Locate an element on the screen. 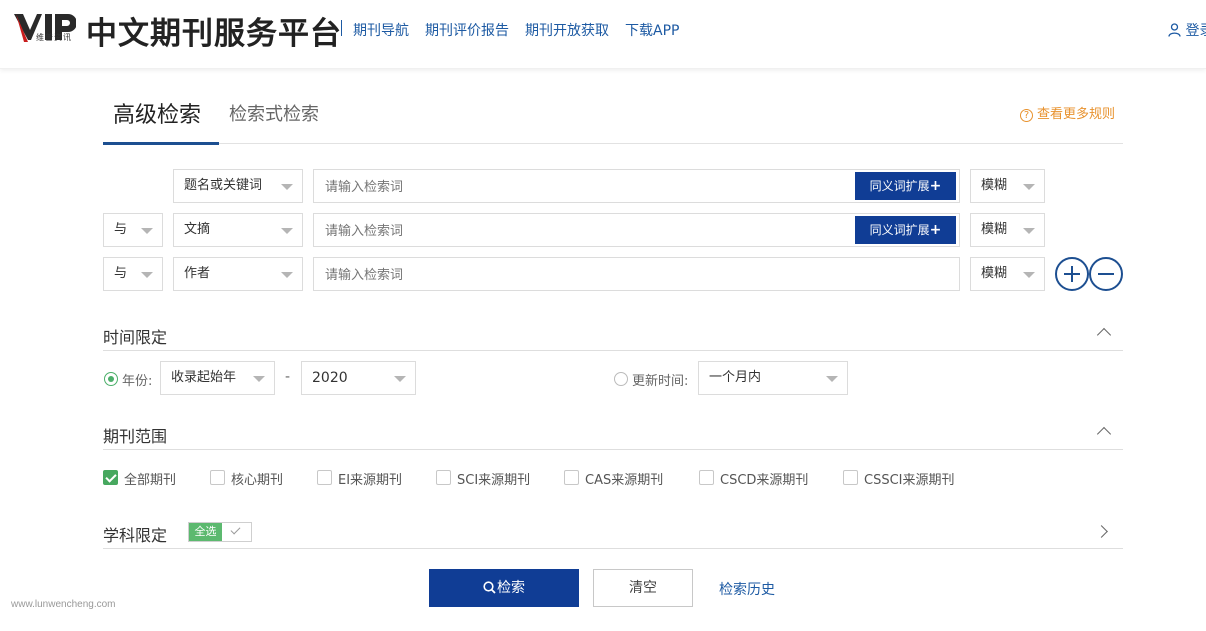 The image size is (1206, 631). checkbox-label-cssci: CSSCI来源期刊 is located at coordinates (909, 480).